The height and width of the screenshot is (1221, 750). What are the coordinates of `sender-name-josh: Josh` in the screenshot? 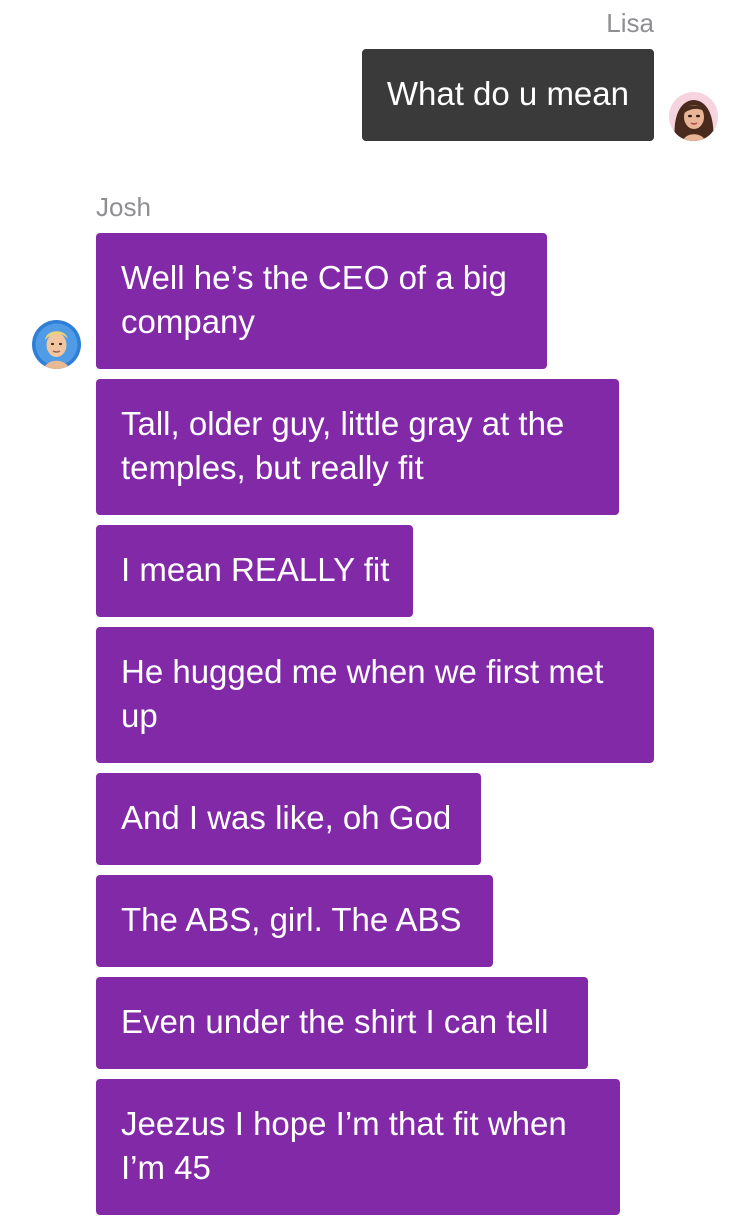 It's located at (123, 207).